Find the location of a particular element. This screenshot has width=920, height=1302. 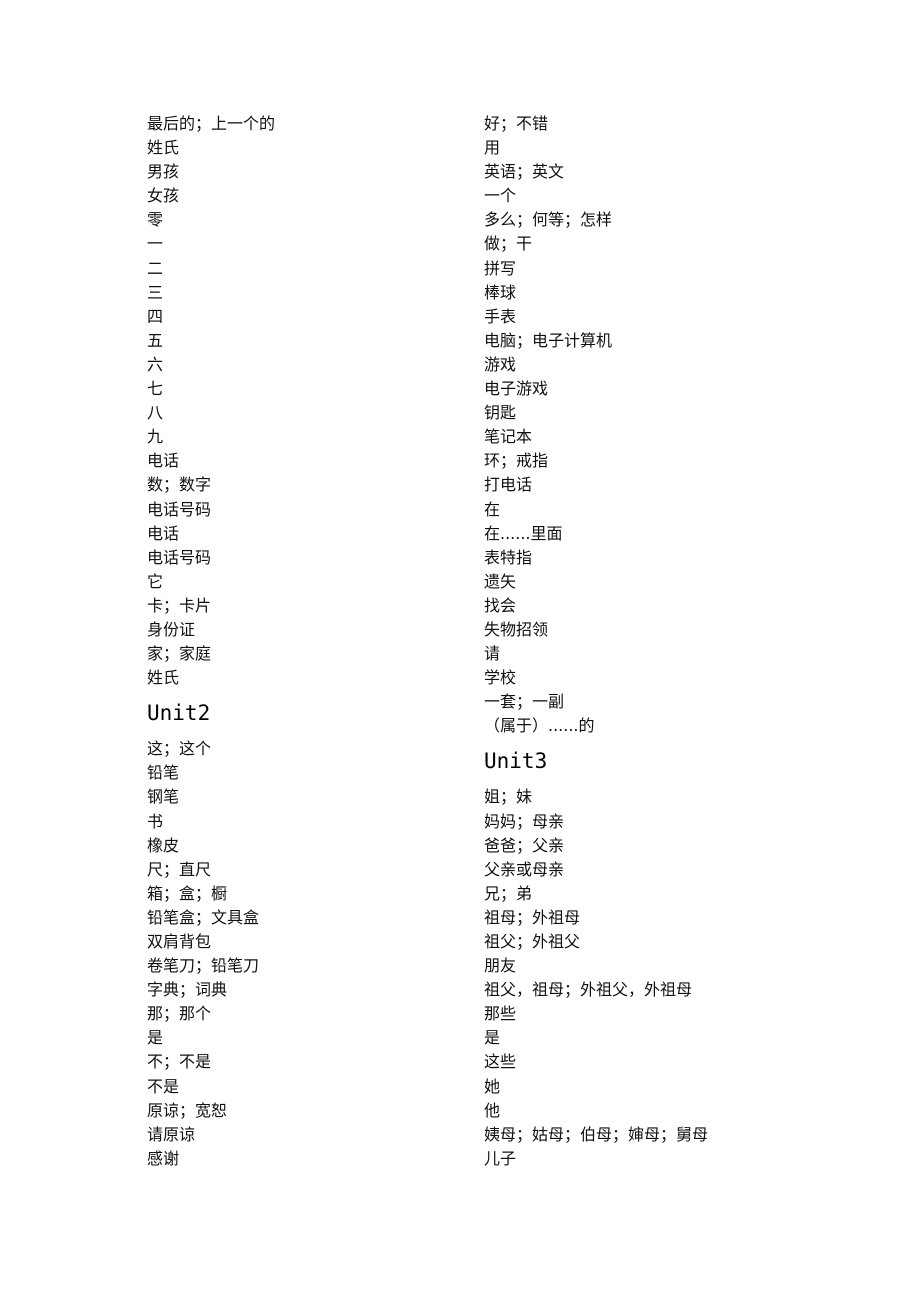

vocabulary-entry: 在......里面 is located at coordinates (523, 533).